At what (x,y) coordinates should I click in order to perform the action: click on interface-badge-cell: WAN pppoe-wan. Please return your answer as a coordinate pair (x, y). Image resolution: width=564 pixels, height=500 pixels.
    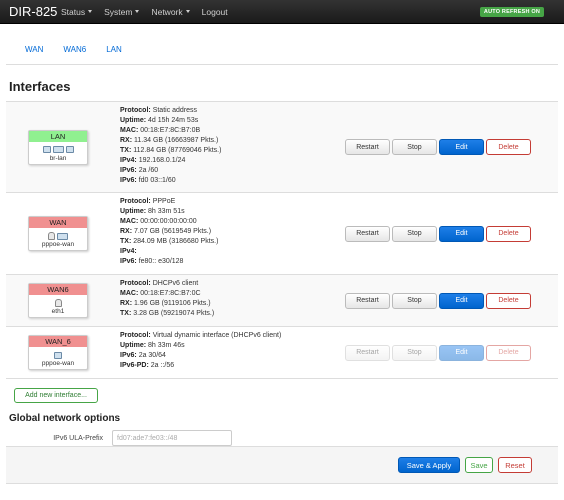
    Looking at the image, I should click on (58, 233).